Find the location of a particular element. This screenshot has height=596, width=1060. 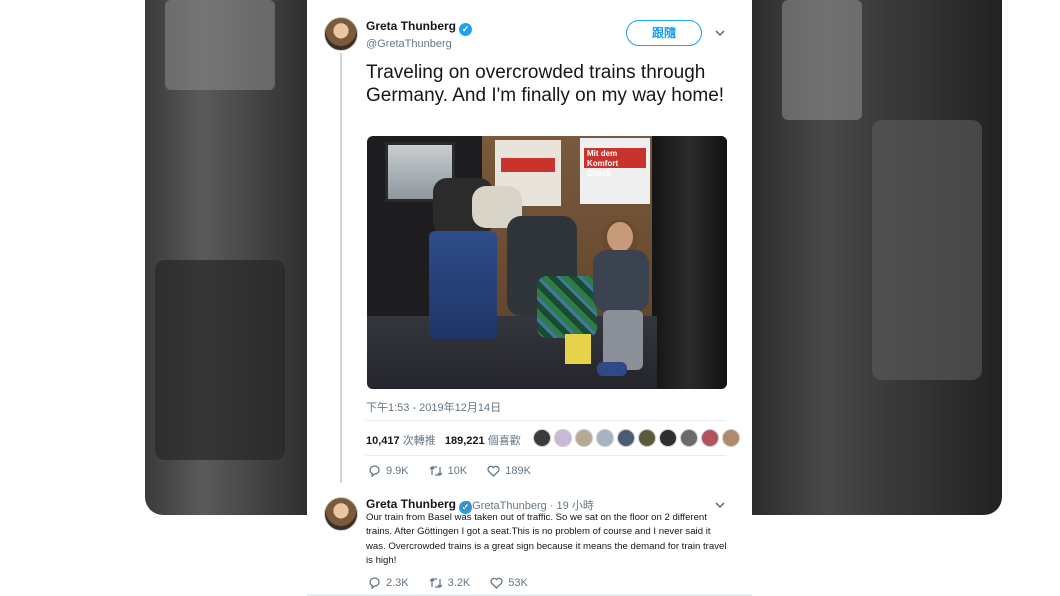

reply-actions: 2.3K 3.2K 53K is located at coordinates (448, 582).